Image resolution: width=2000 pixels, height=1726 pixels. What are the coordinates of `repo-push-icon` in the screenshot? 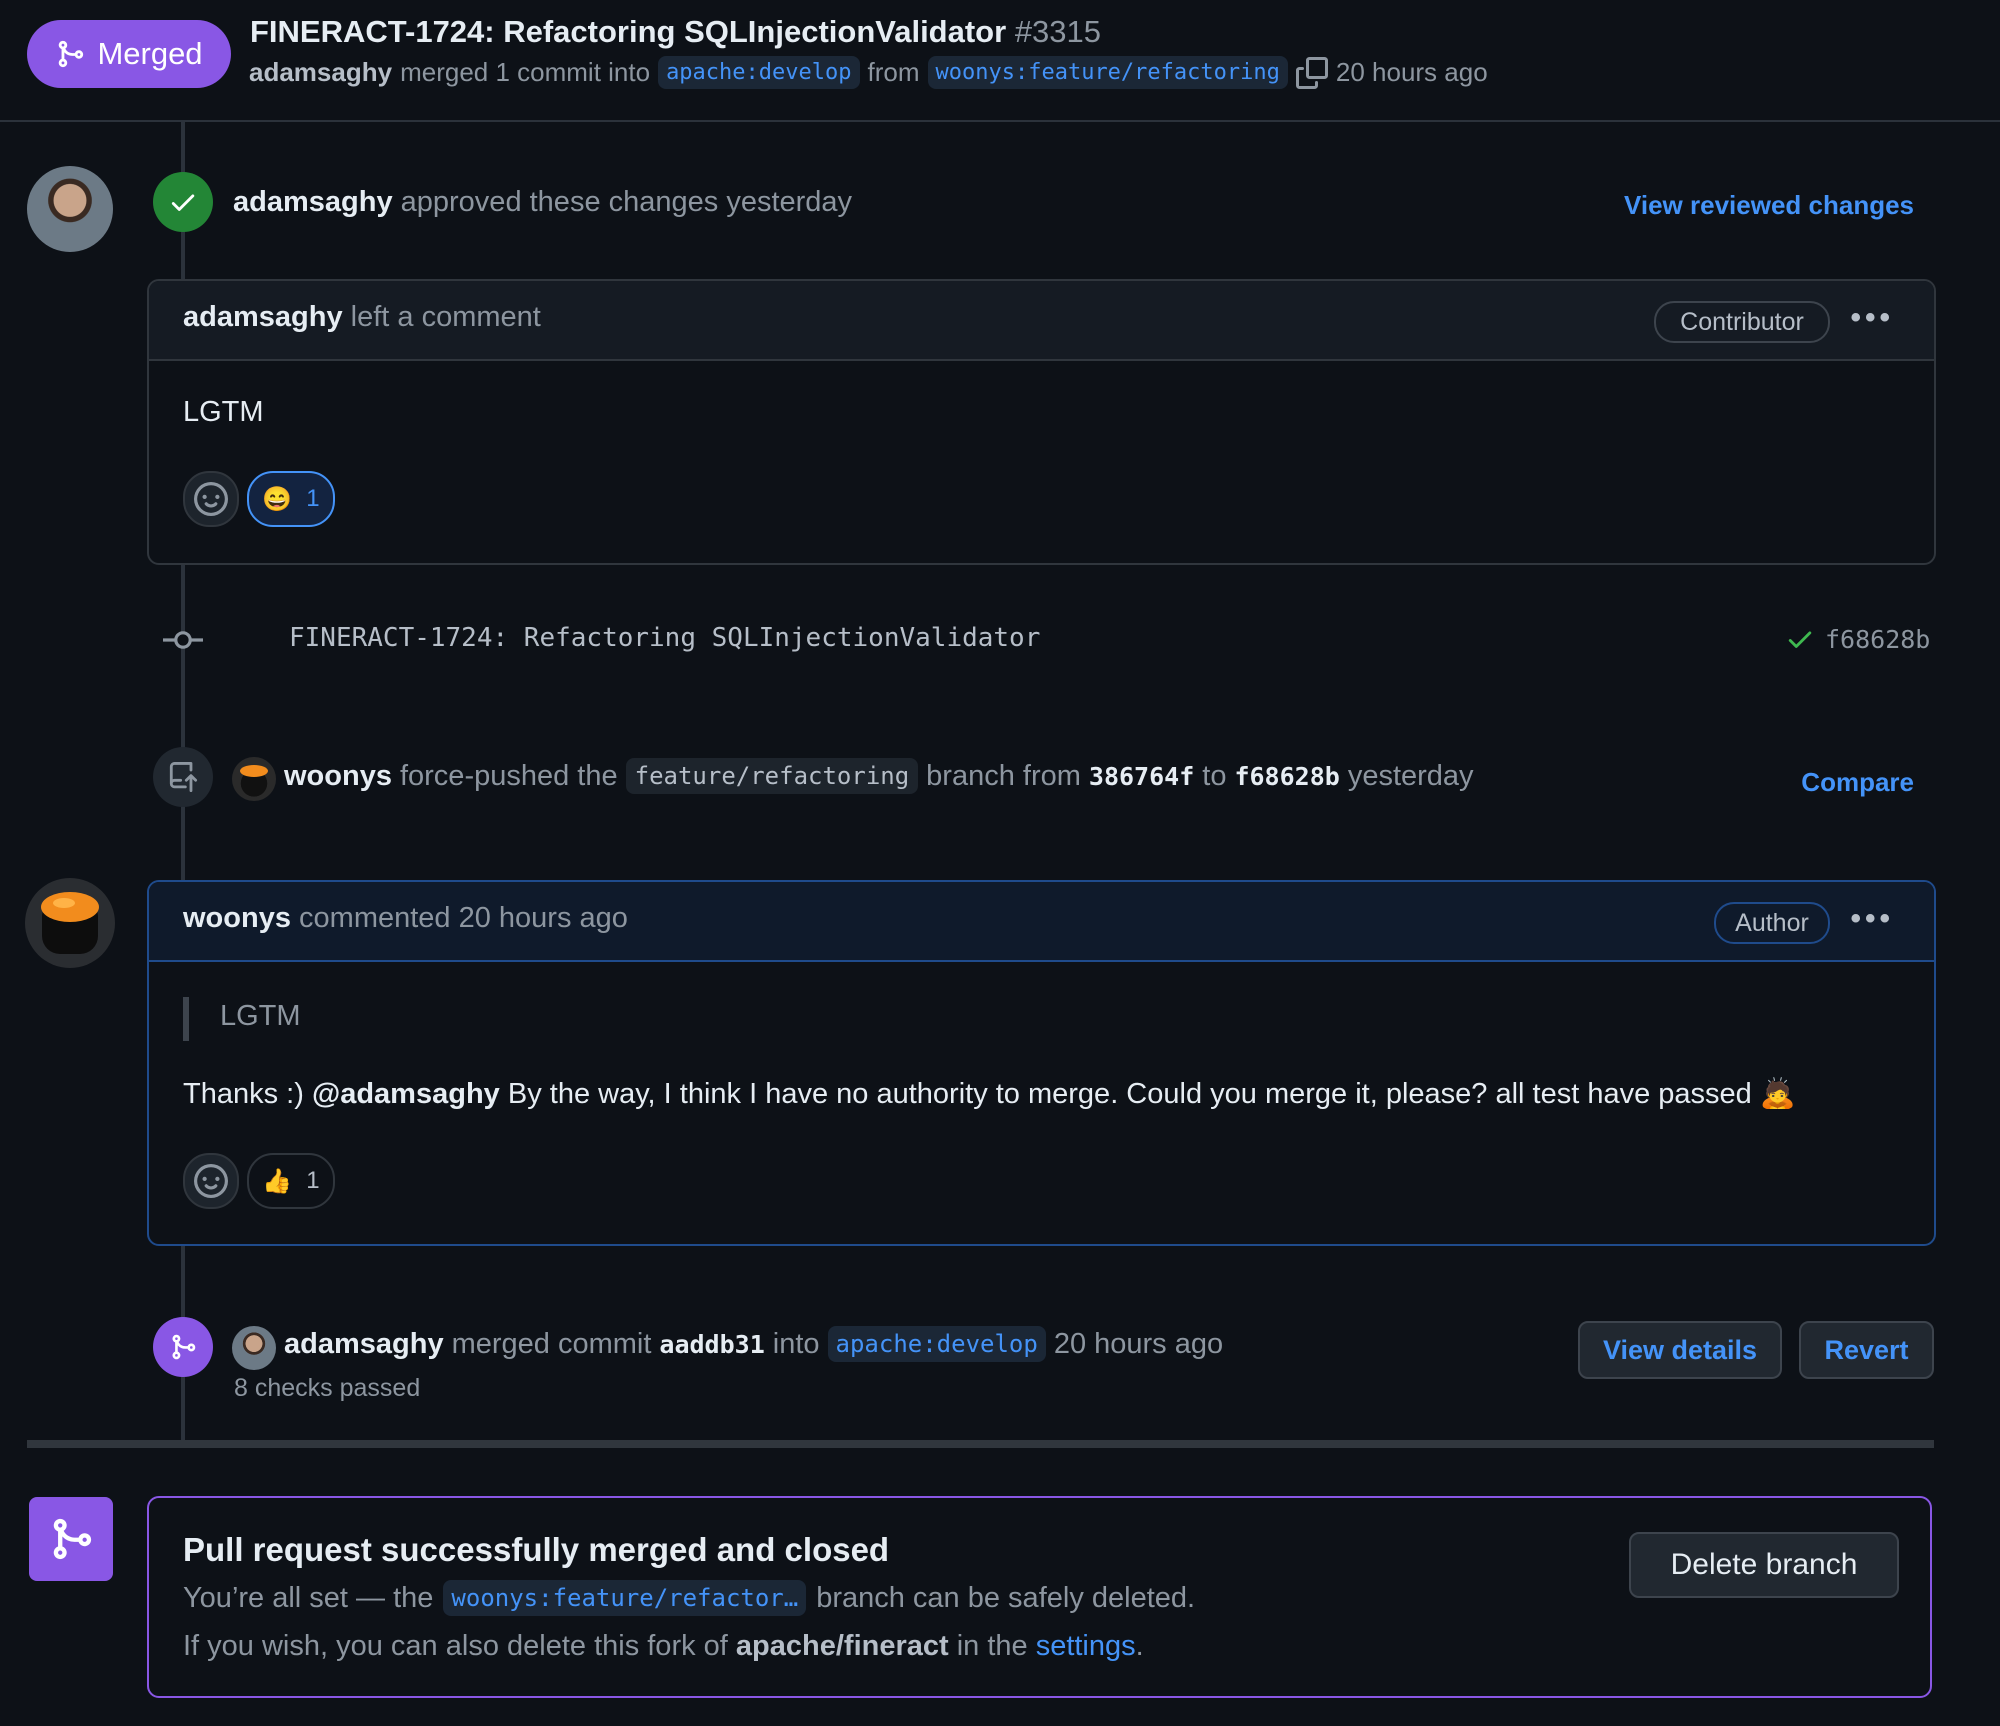 It's located at (183, 777).